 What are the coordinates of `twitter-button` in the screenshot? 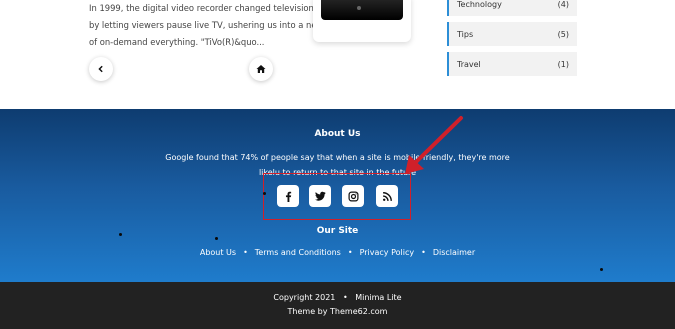 It's located at (320, 196).